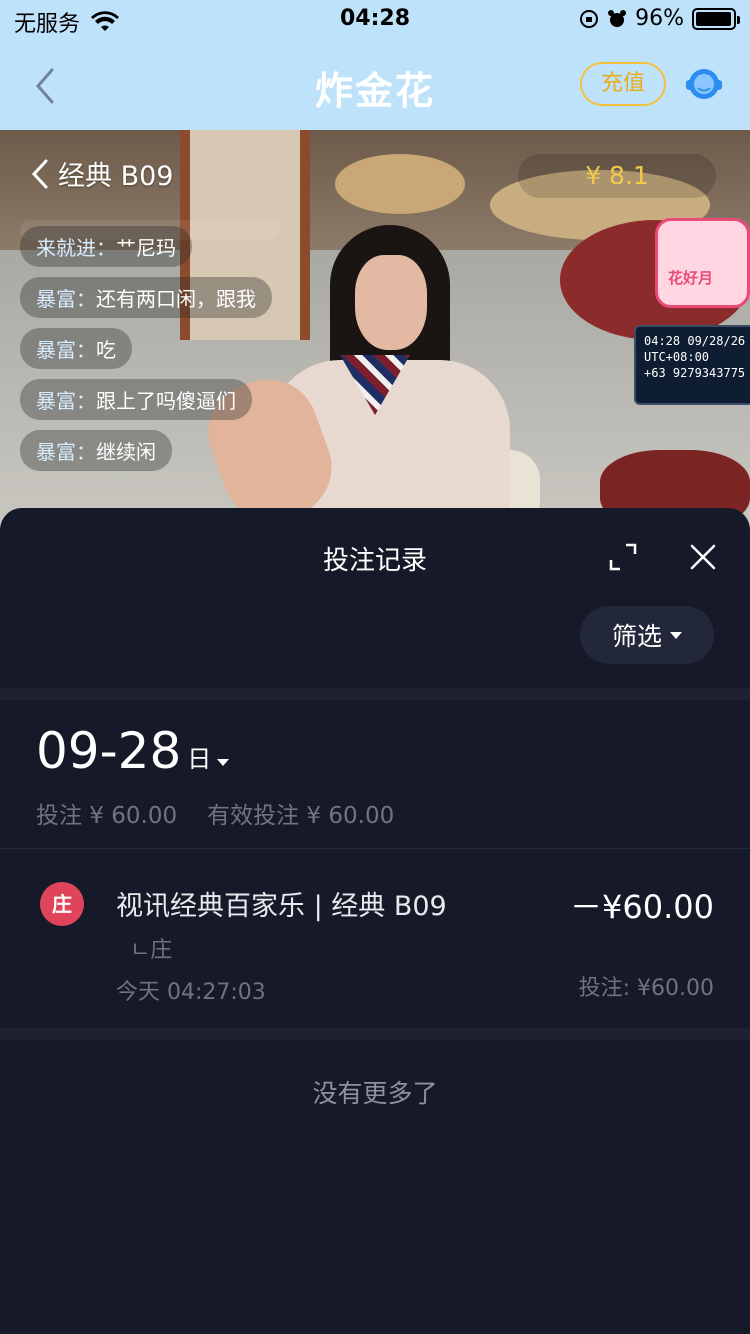  Describe the element at coordinates (704, 84) in the screenshot. I see `customer-service-icon` at that location.